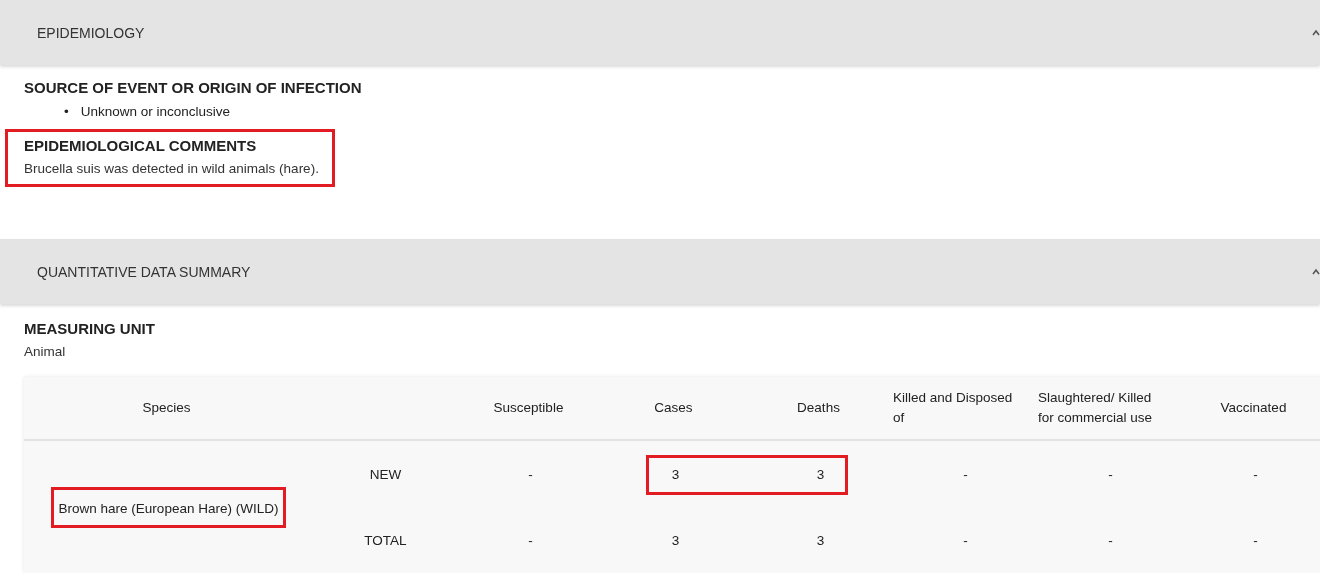  What do you see at coordinates (168, 507) in the screenshot?
I see `species-name: Brown hare (European Hare) (WILD)` at bounding box center [168, 507].